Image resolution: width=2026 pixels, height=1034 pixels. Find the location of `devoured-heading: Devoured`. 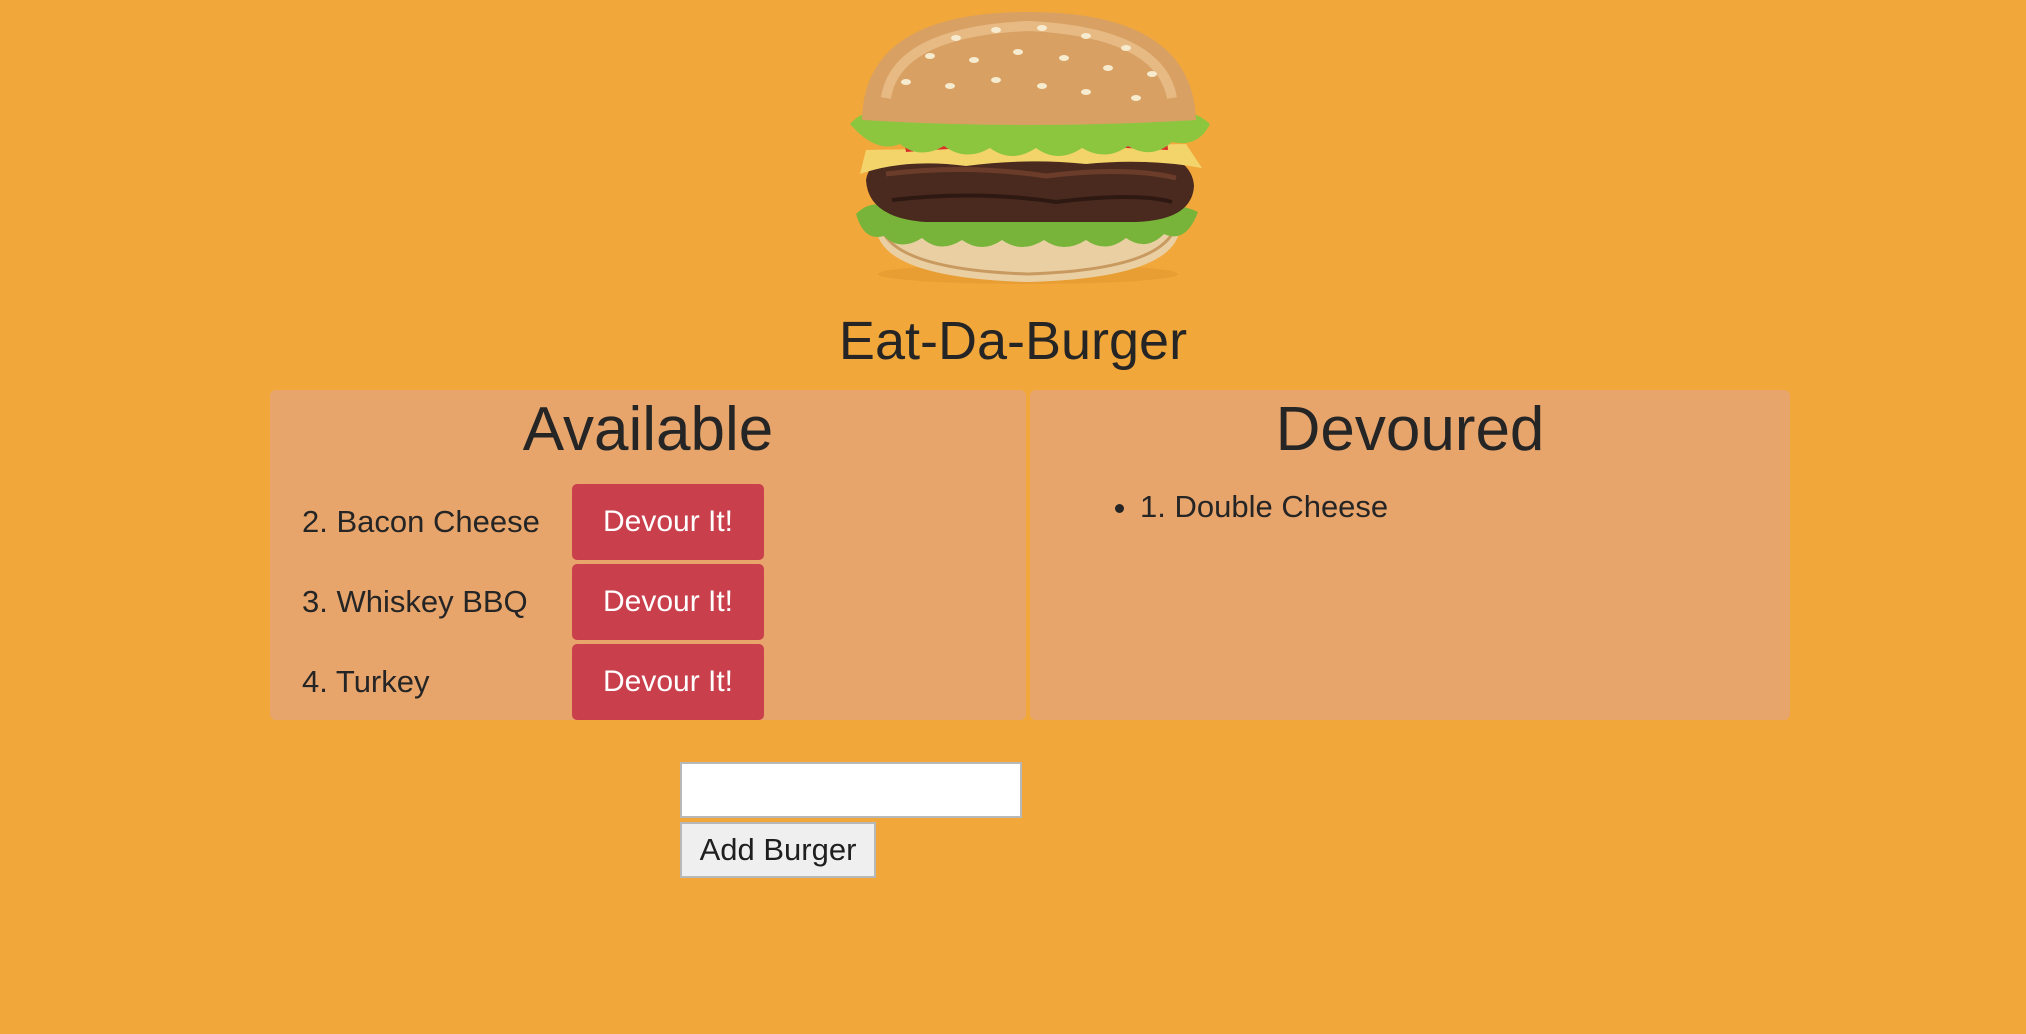

devoured-heading: Devoured is located at coordinates (1410, 429).